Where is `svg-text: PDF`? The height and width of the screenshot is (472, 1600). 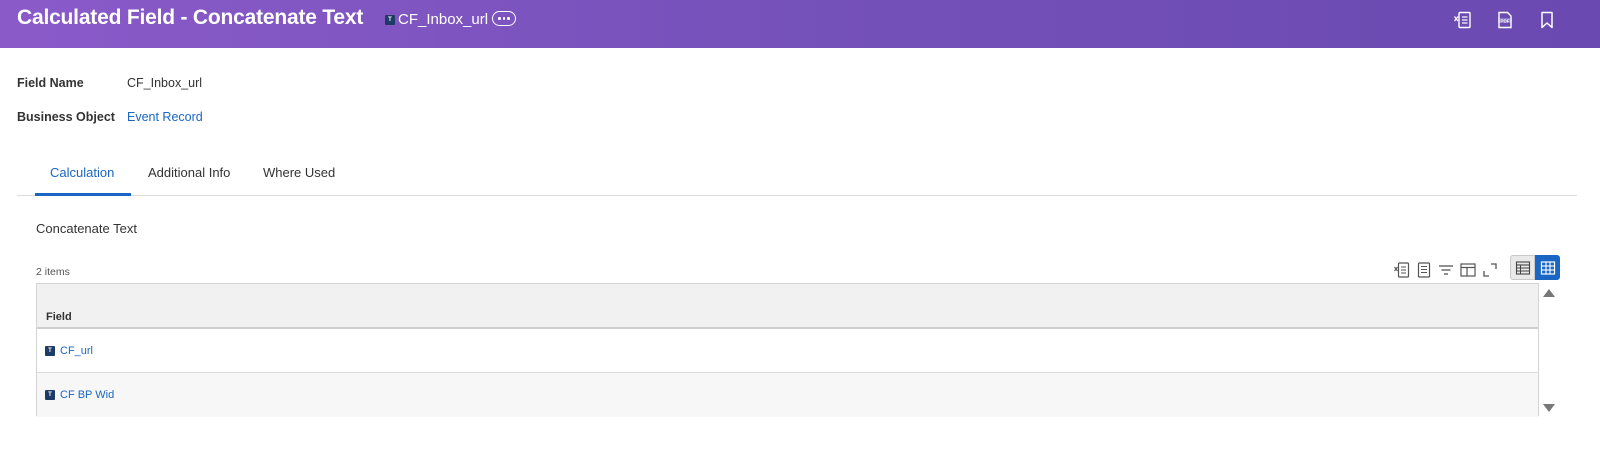
svg-text: PDF is located at coordinates (1504, 20).